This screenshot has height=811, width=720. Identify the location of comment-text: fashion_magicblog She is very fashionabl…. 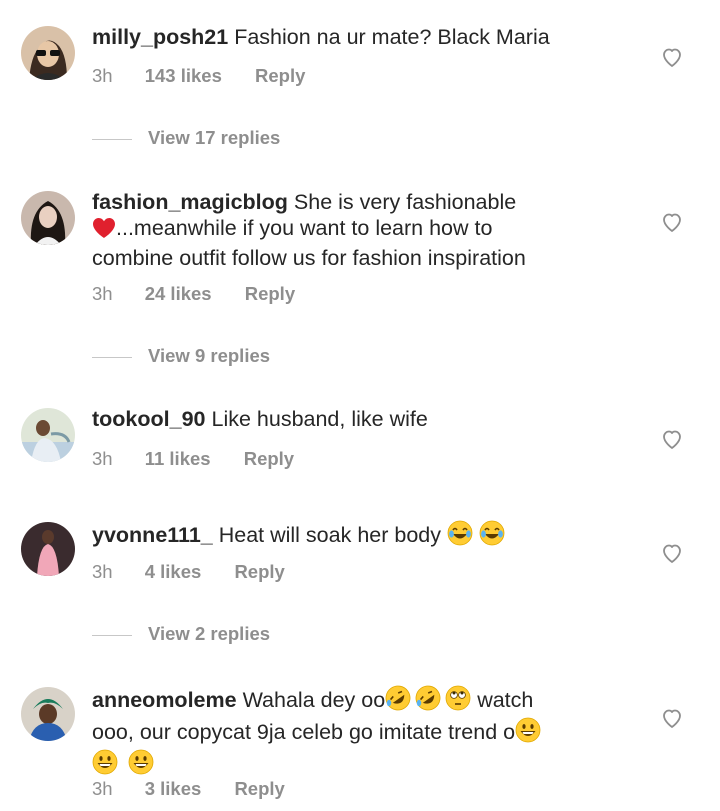
(362, 230).